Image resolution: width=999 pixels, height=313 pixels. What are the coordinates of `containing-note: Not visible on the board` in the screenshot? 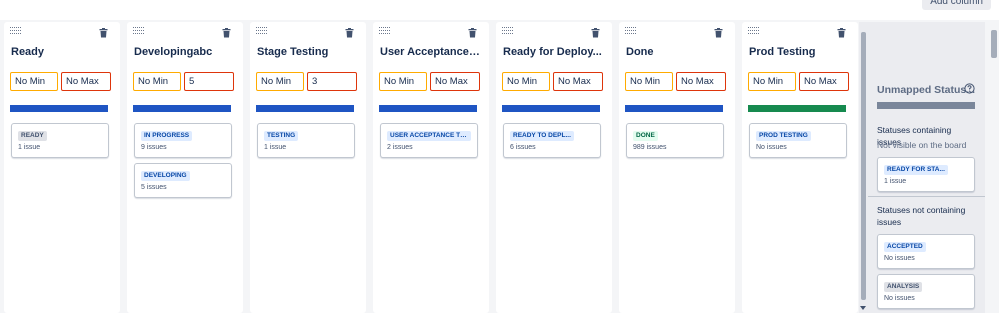 It's located at (922, 145).